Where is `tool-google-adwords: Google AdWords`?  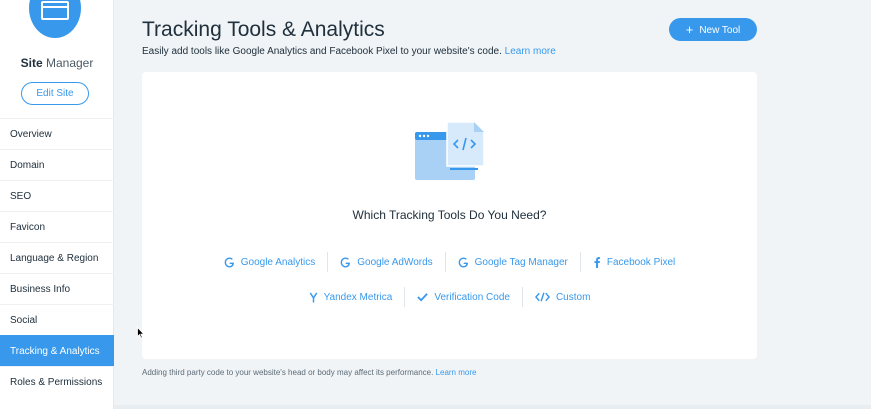 tool-google-adwords: Google AdWords is located at coordinates (385, 262).